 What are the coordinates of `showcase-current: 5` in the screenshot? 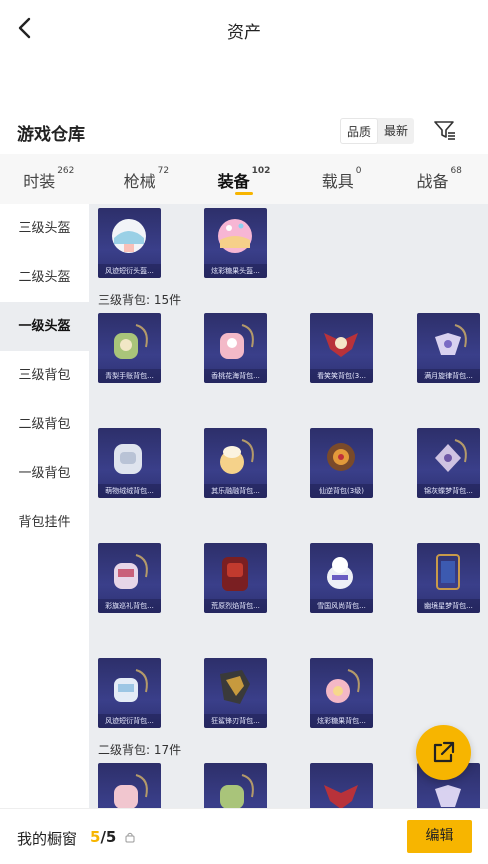 It's located at (95, 837).